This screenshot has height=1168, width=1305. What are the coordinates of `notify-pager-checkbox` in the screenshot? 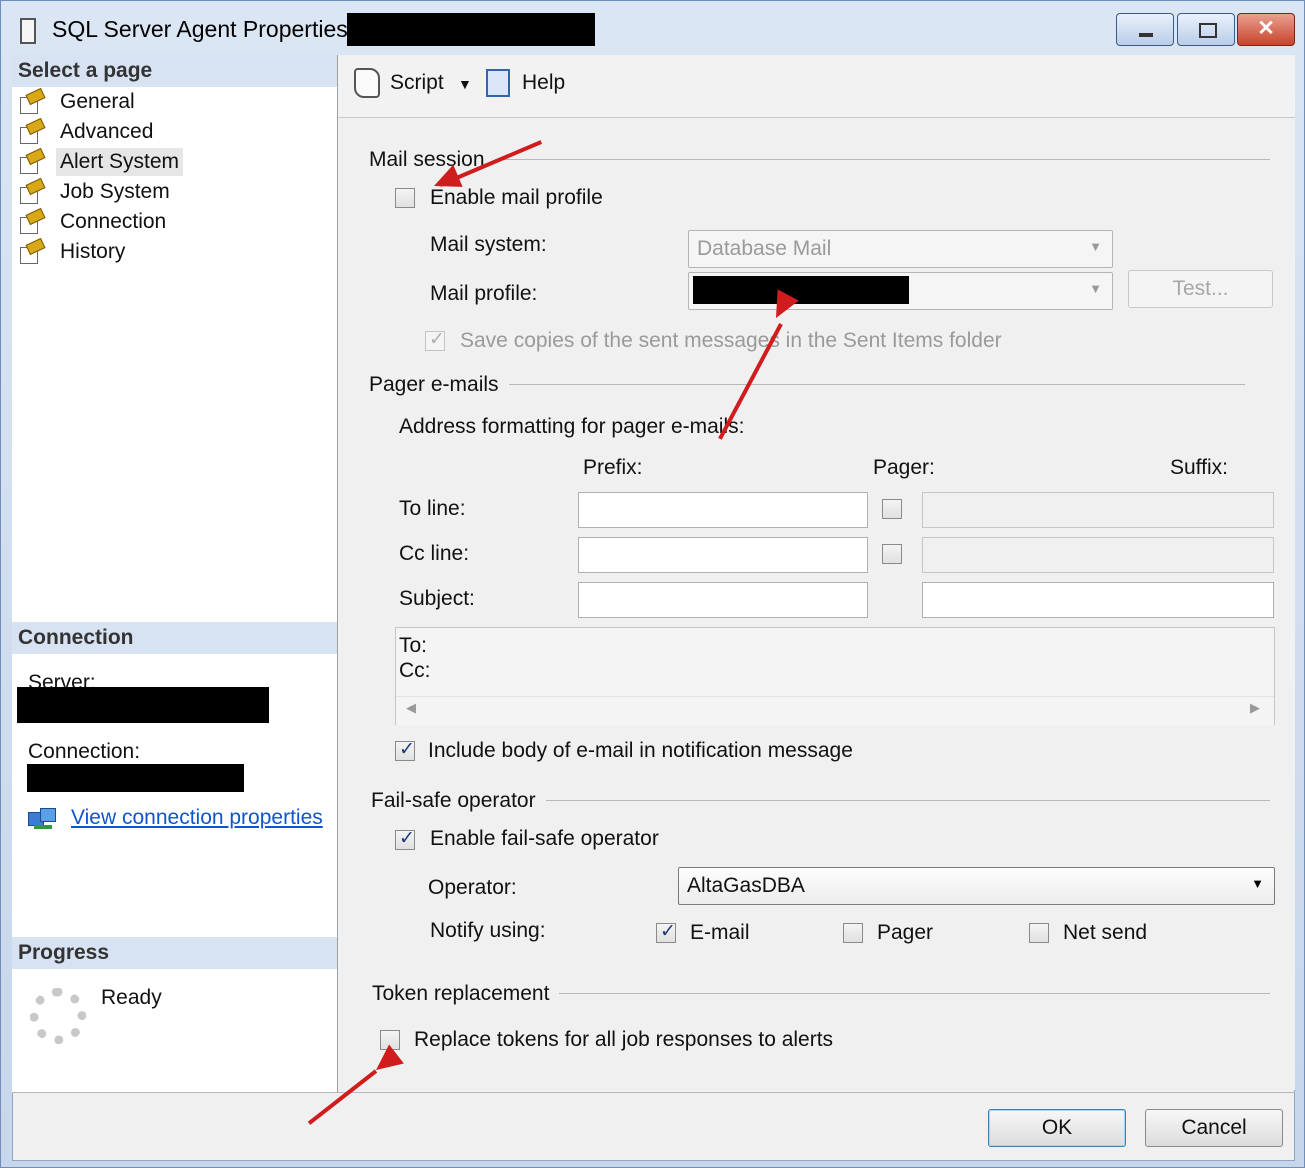 It's located at (853, 933).